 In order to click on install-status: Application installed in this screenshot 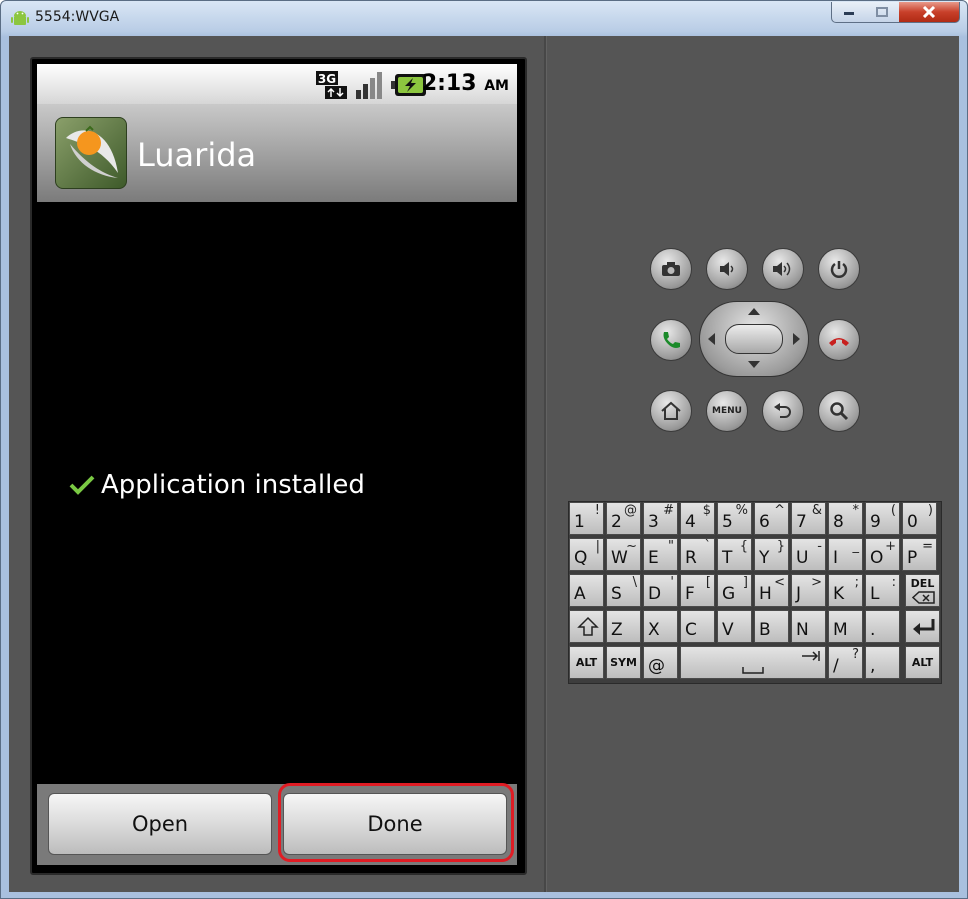, I will do `click(217, 485)`.